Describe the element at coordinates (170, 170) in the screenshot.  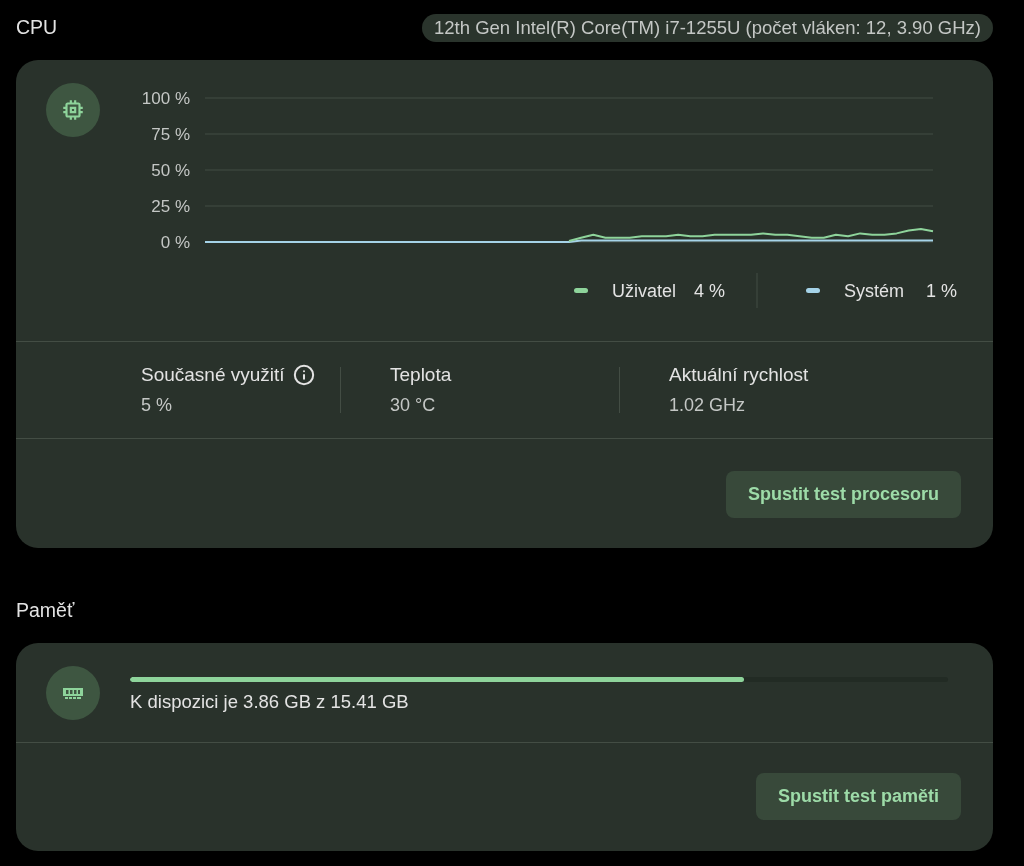
I see `y-axis-tick-label: 50 %` at that location.